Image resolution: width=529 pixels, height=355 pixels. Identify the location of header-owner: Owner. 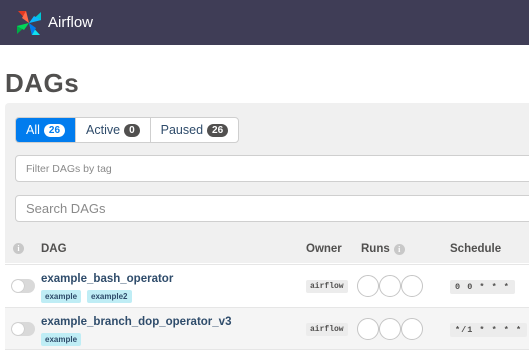
(324, 249).